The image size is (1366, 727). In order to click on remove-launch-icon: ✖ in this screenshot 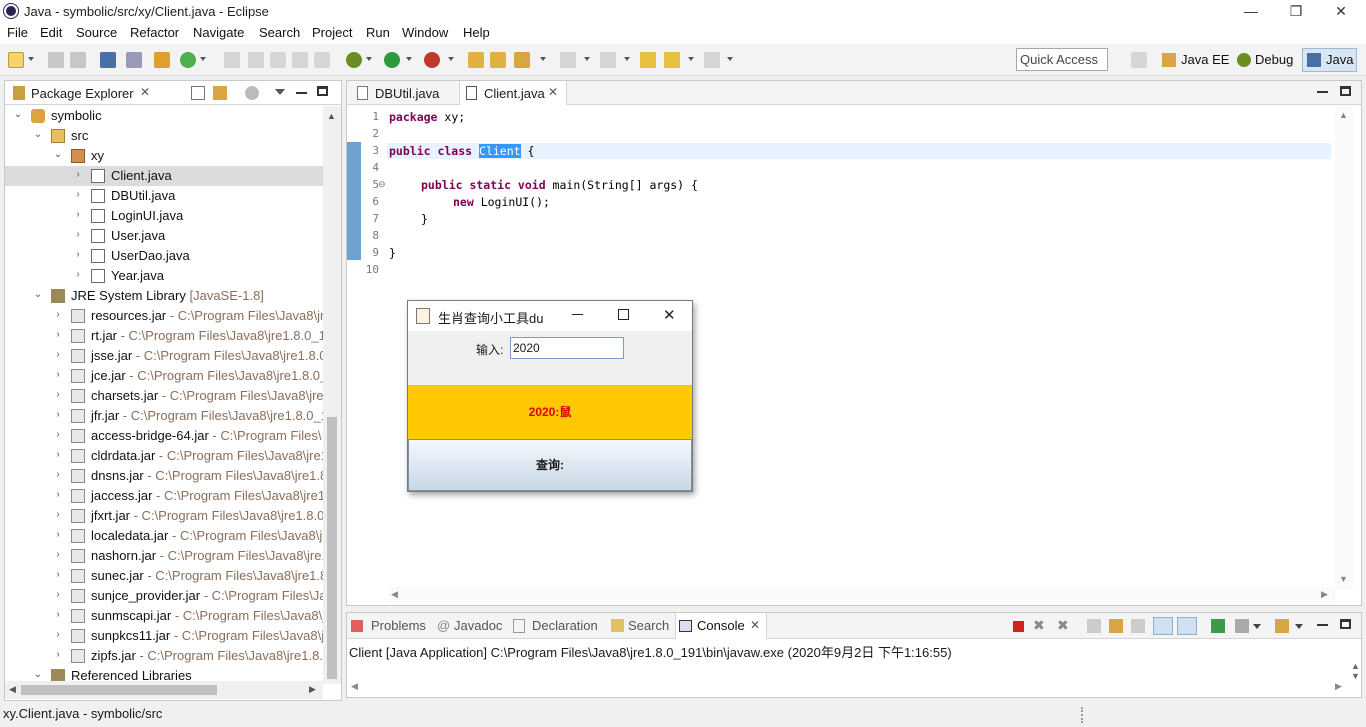, I will do `click(1039, 625)`.